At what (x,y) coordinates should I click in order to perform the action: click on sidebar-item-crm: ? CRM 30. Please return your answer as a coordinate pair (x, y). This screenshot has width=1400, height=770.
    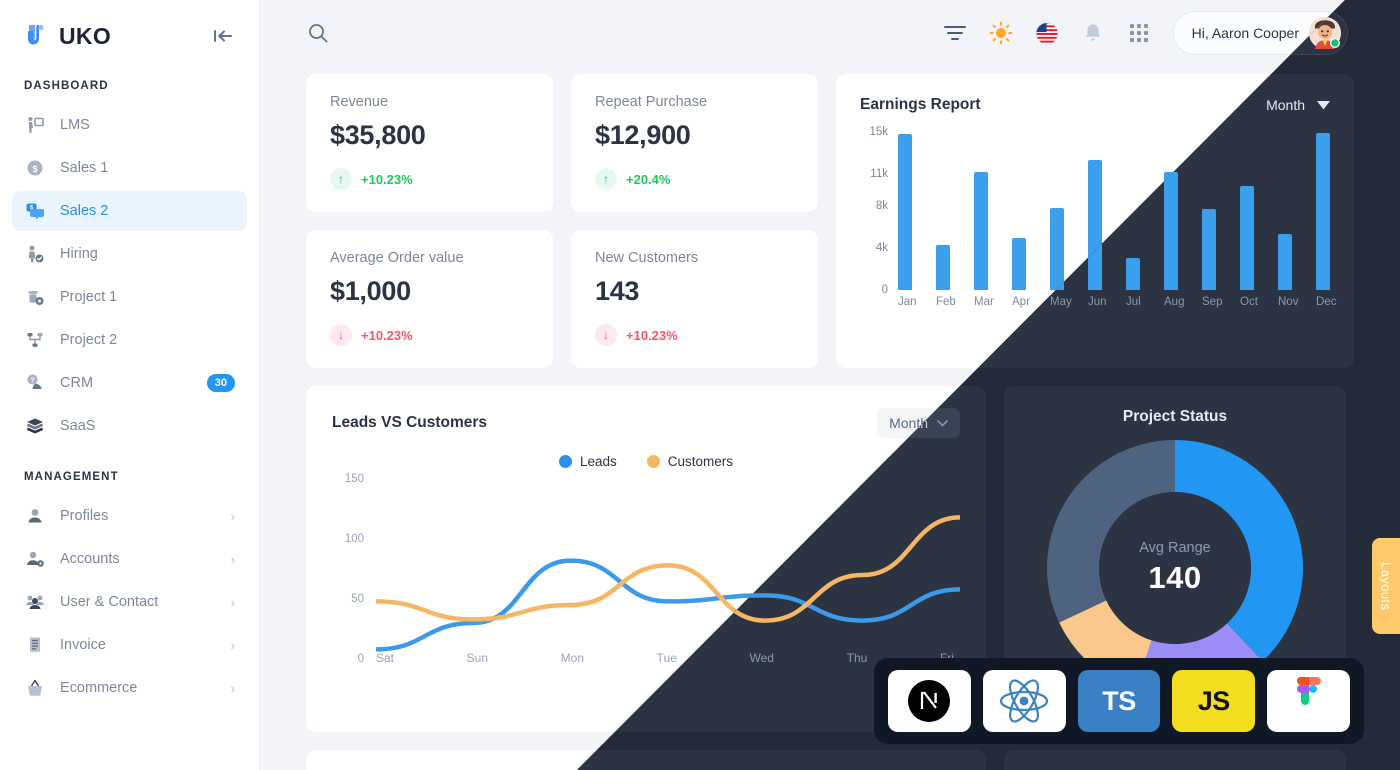
    Looking at the image, I should click on (129, 383).